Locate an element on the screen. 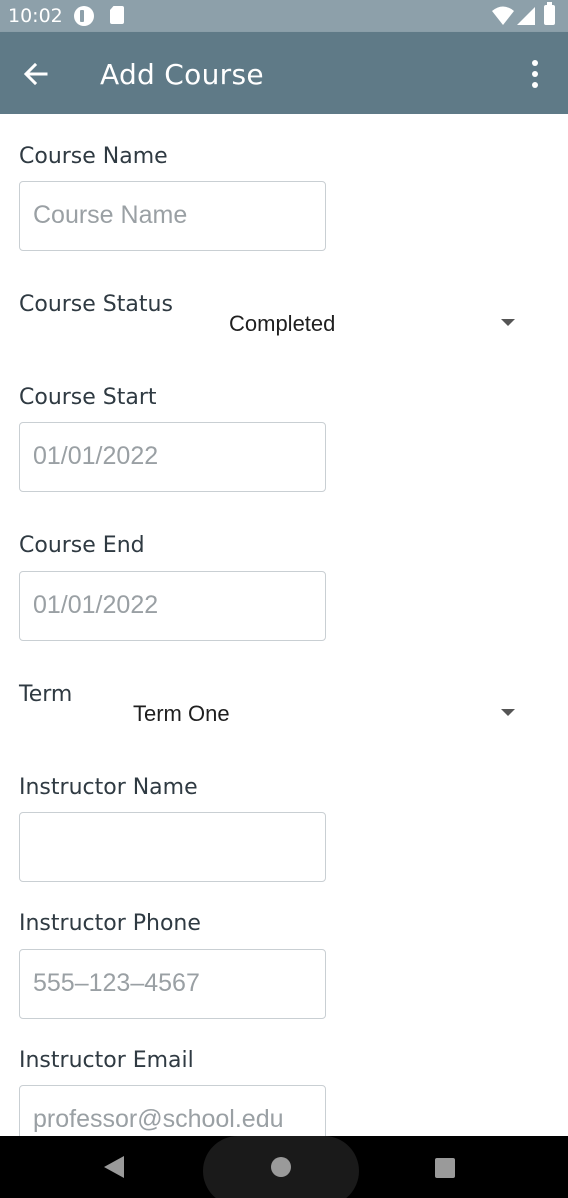  term-dropdown: Term One is located at coordinates (270, 711).